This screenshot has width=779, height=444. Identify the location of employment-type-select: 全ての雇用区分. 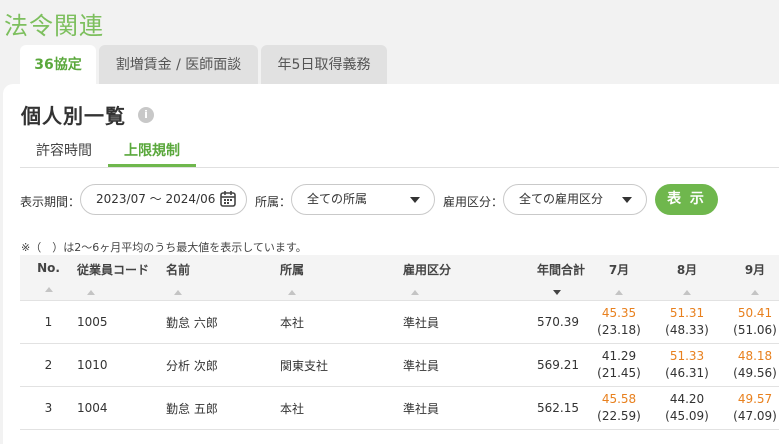
(575, 199).